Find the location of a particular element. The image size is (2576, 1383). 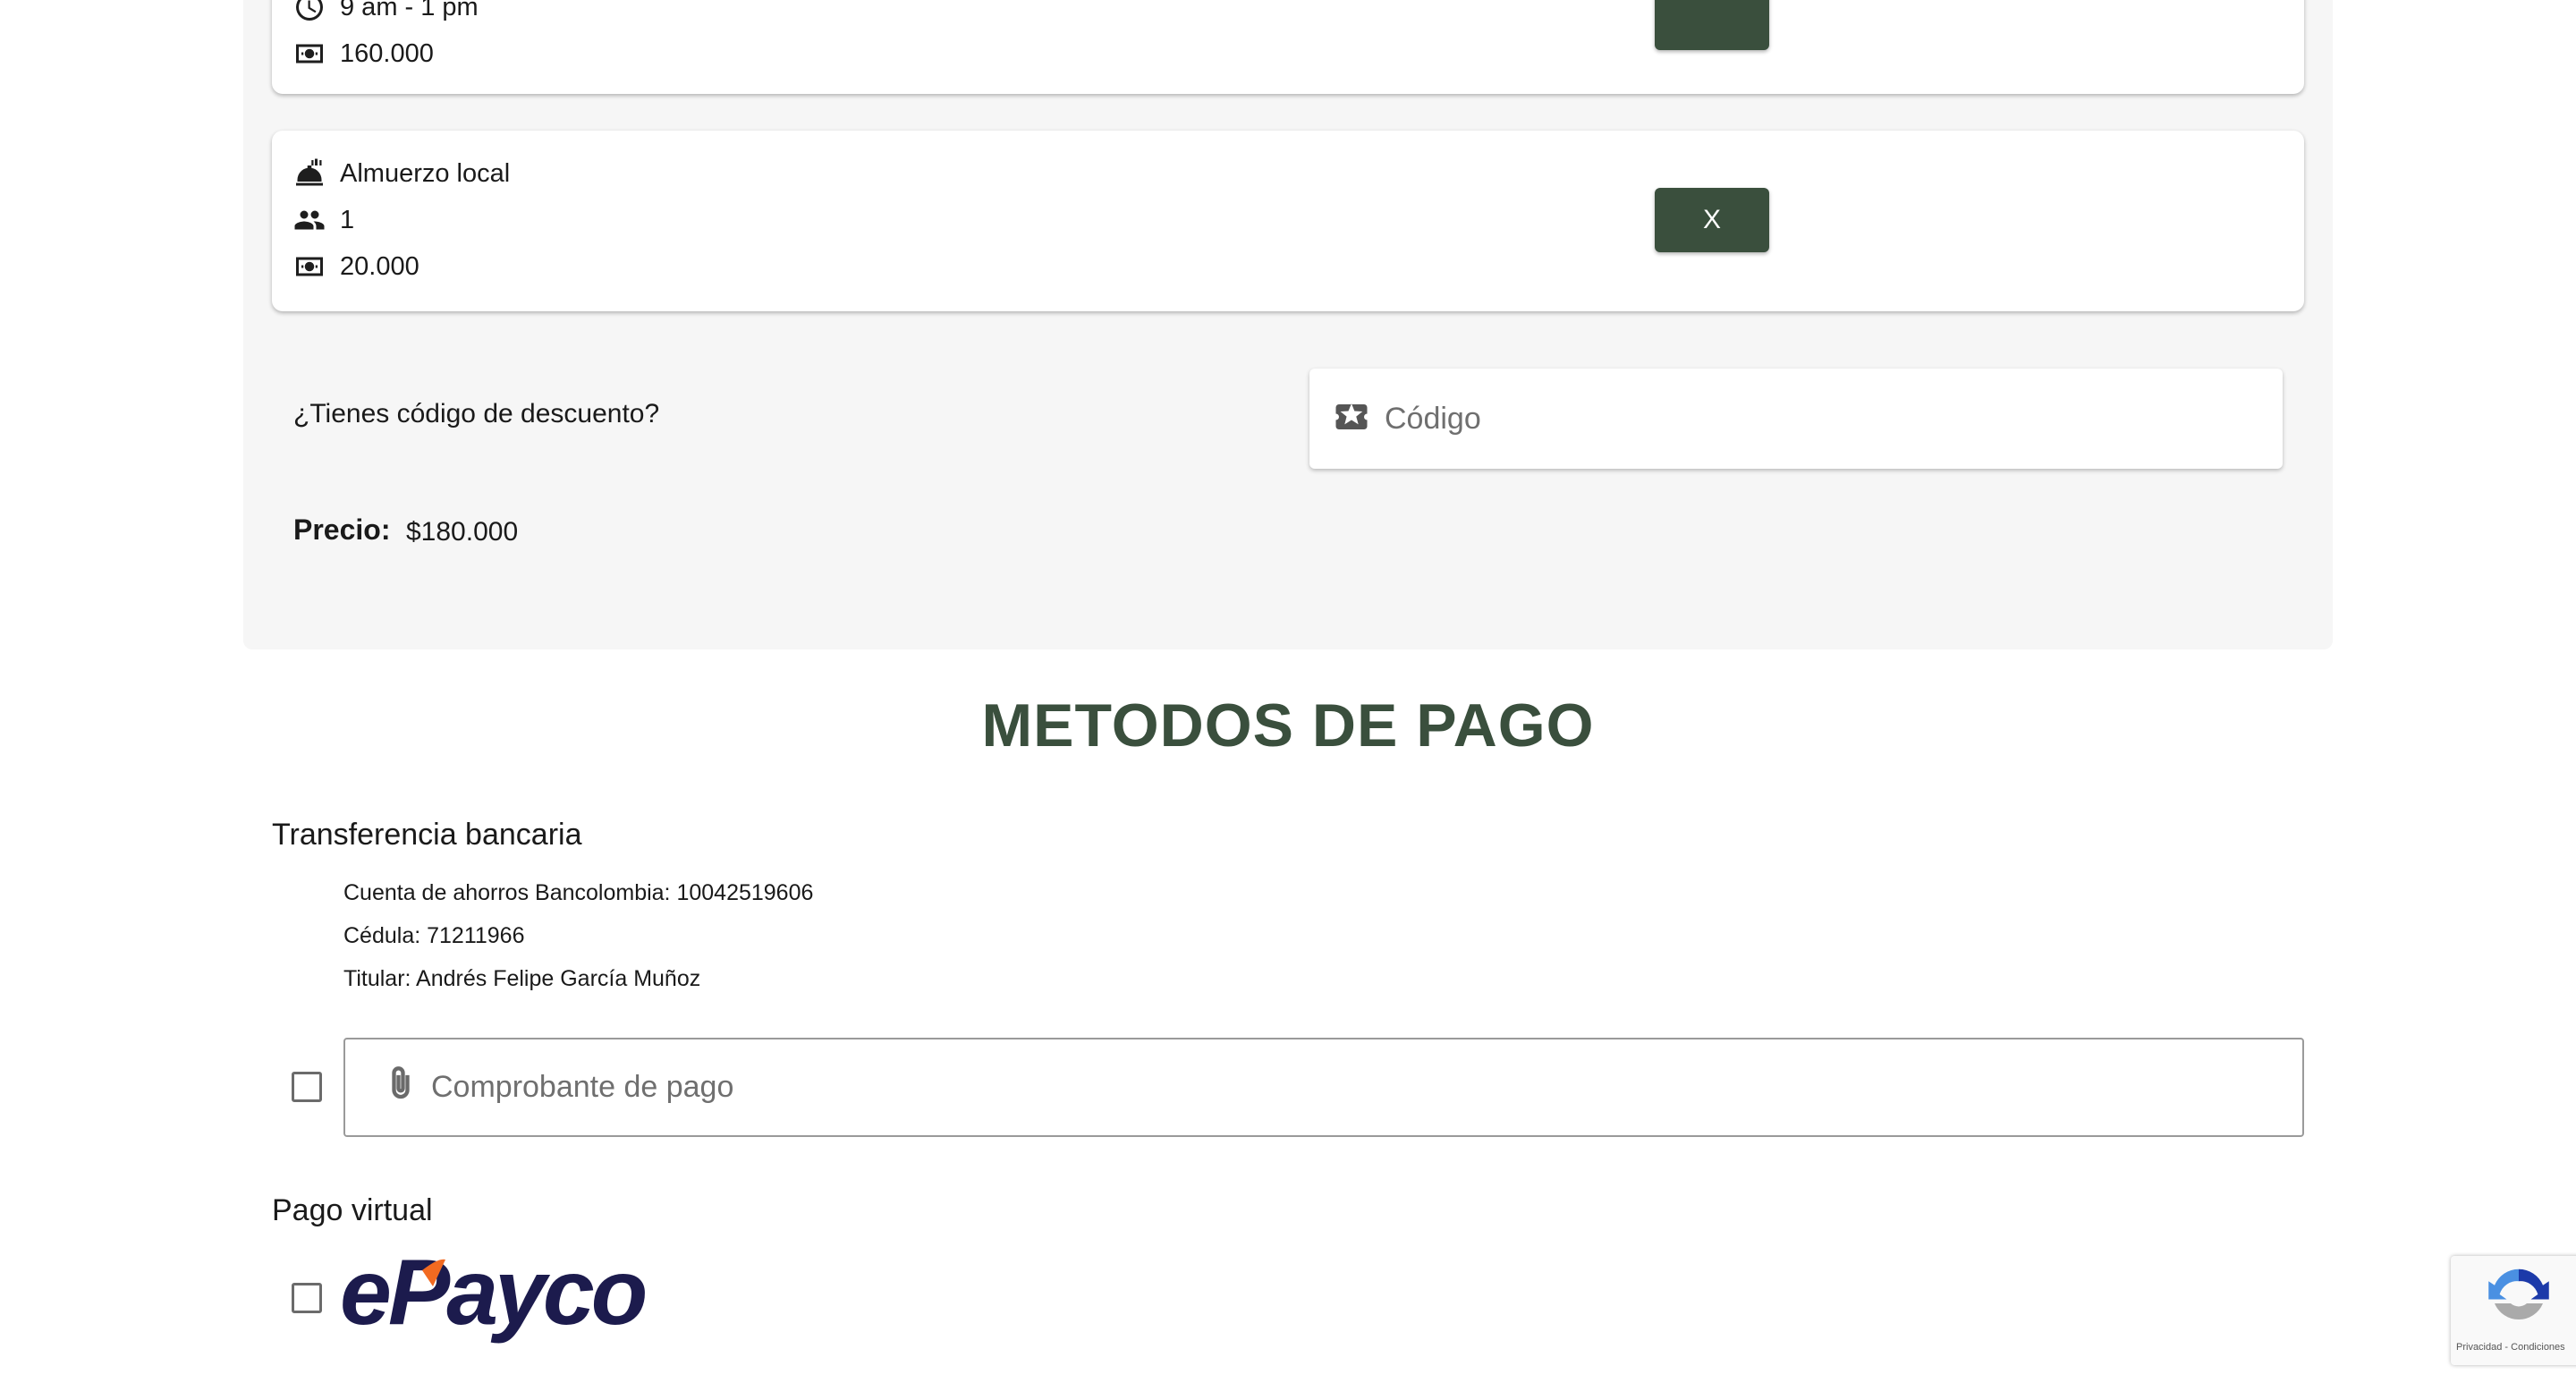

bank-holder: Titular: Andrés Felipe García Muñoz is located at coordinates (522, 979).